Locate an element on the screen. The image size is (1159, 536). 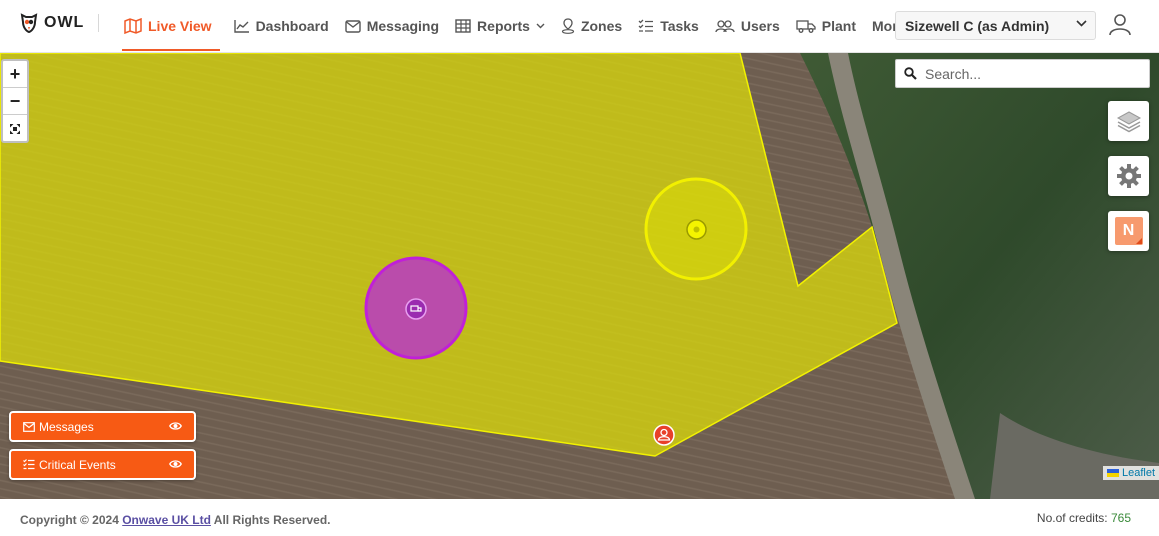
nav-messaging: Messaging is located at coordinates (392, 26).